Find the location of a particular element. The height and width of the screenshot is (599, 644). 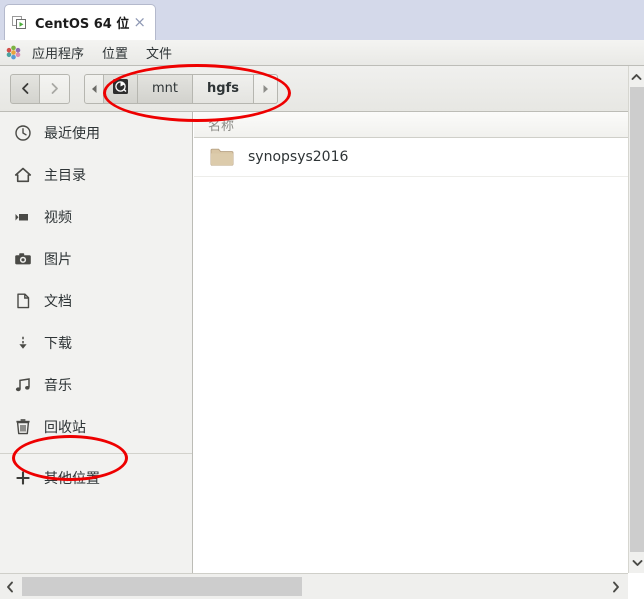

sidebar-item-trash: 回收站 is located at coordinates (96, 427).